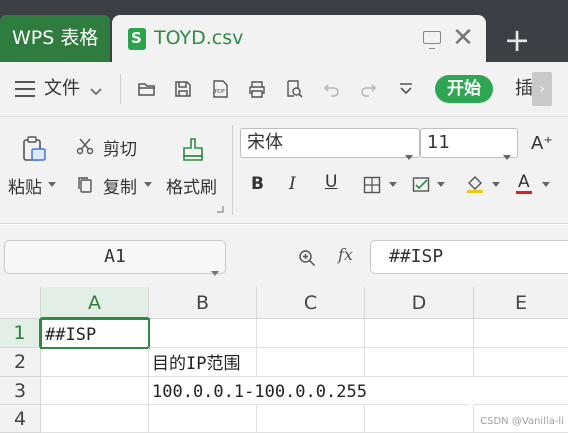 This screenshot has height=433, width=568. What do you see at coordinates (311, 362) in the screenshot?
I see `cell-c2` at bounding box center [311, 362].